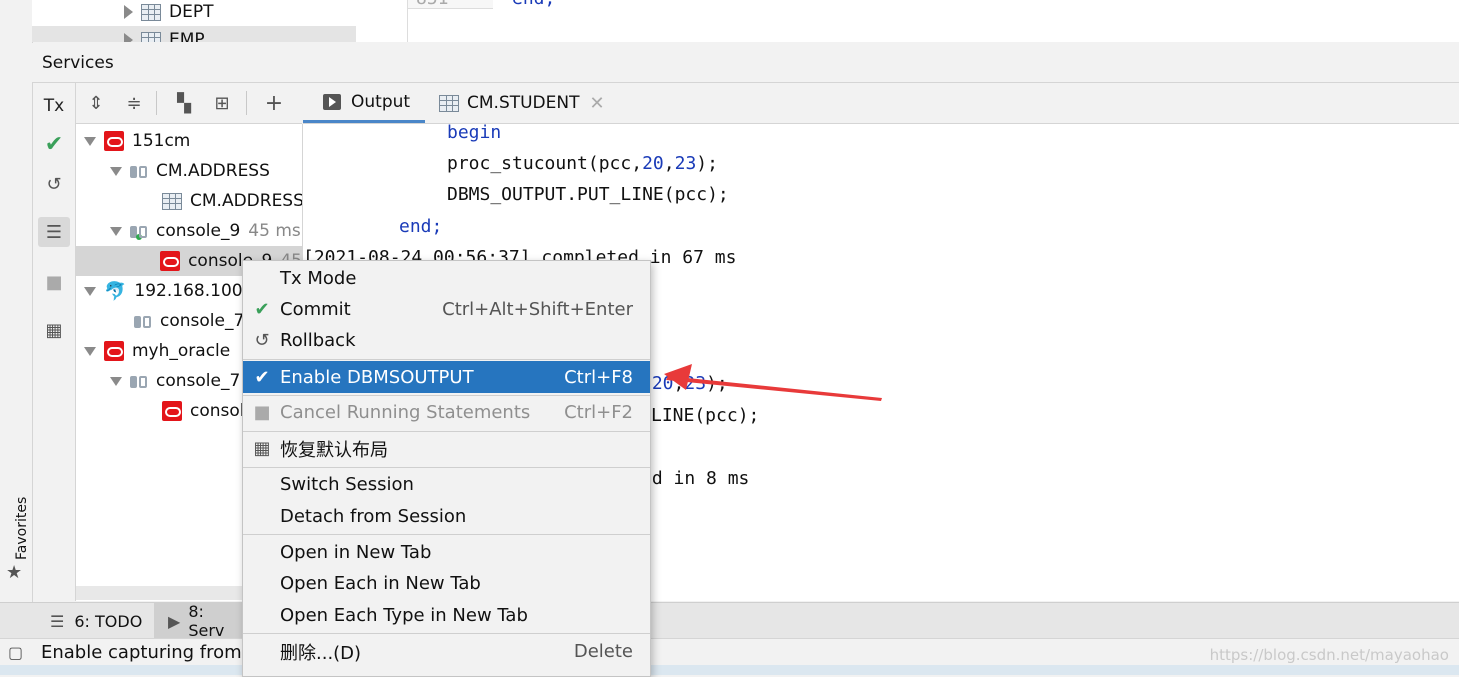 The width and height of the screenshot is (1459, 677). What do you see at coordinates (446, 448) in the screenshot?
I see `menu-item-restore-layout: ▦ 恢复默认布局` at bounding box center [446, 448].